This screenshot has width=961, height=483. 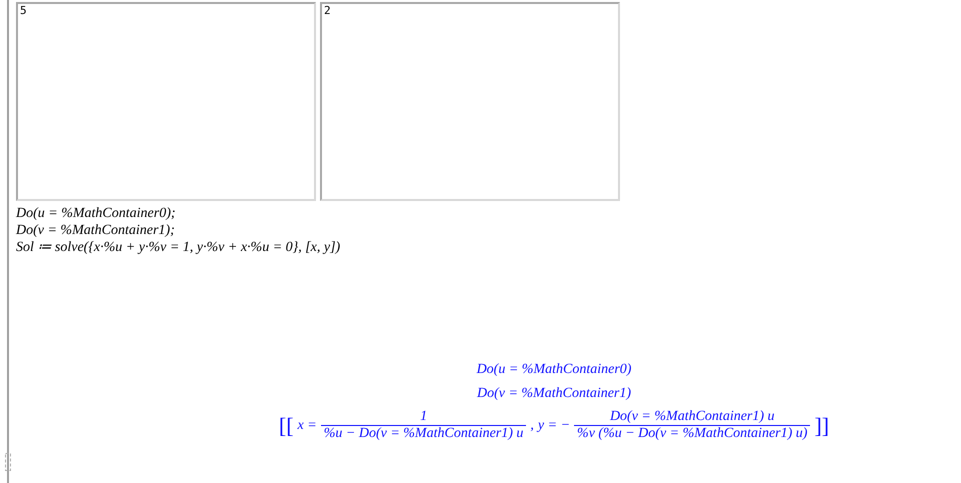 What do you see at coordinates (423, 433) in the screenshot?
I see `fraction-denominator: %u − Do(v = %MathContainer1) u` at bounding box center [423, 433].